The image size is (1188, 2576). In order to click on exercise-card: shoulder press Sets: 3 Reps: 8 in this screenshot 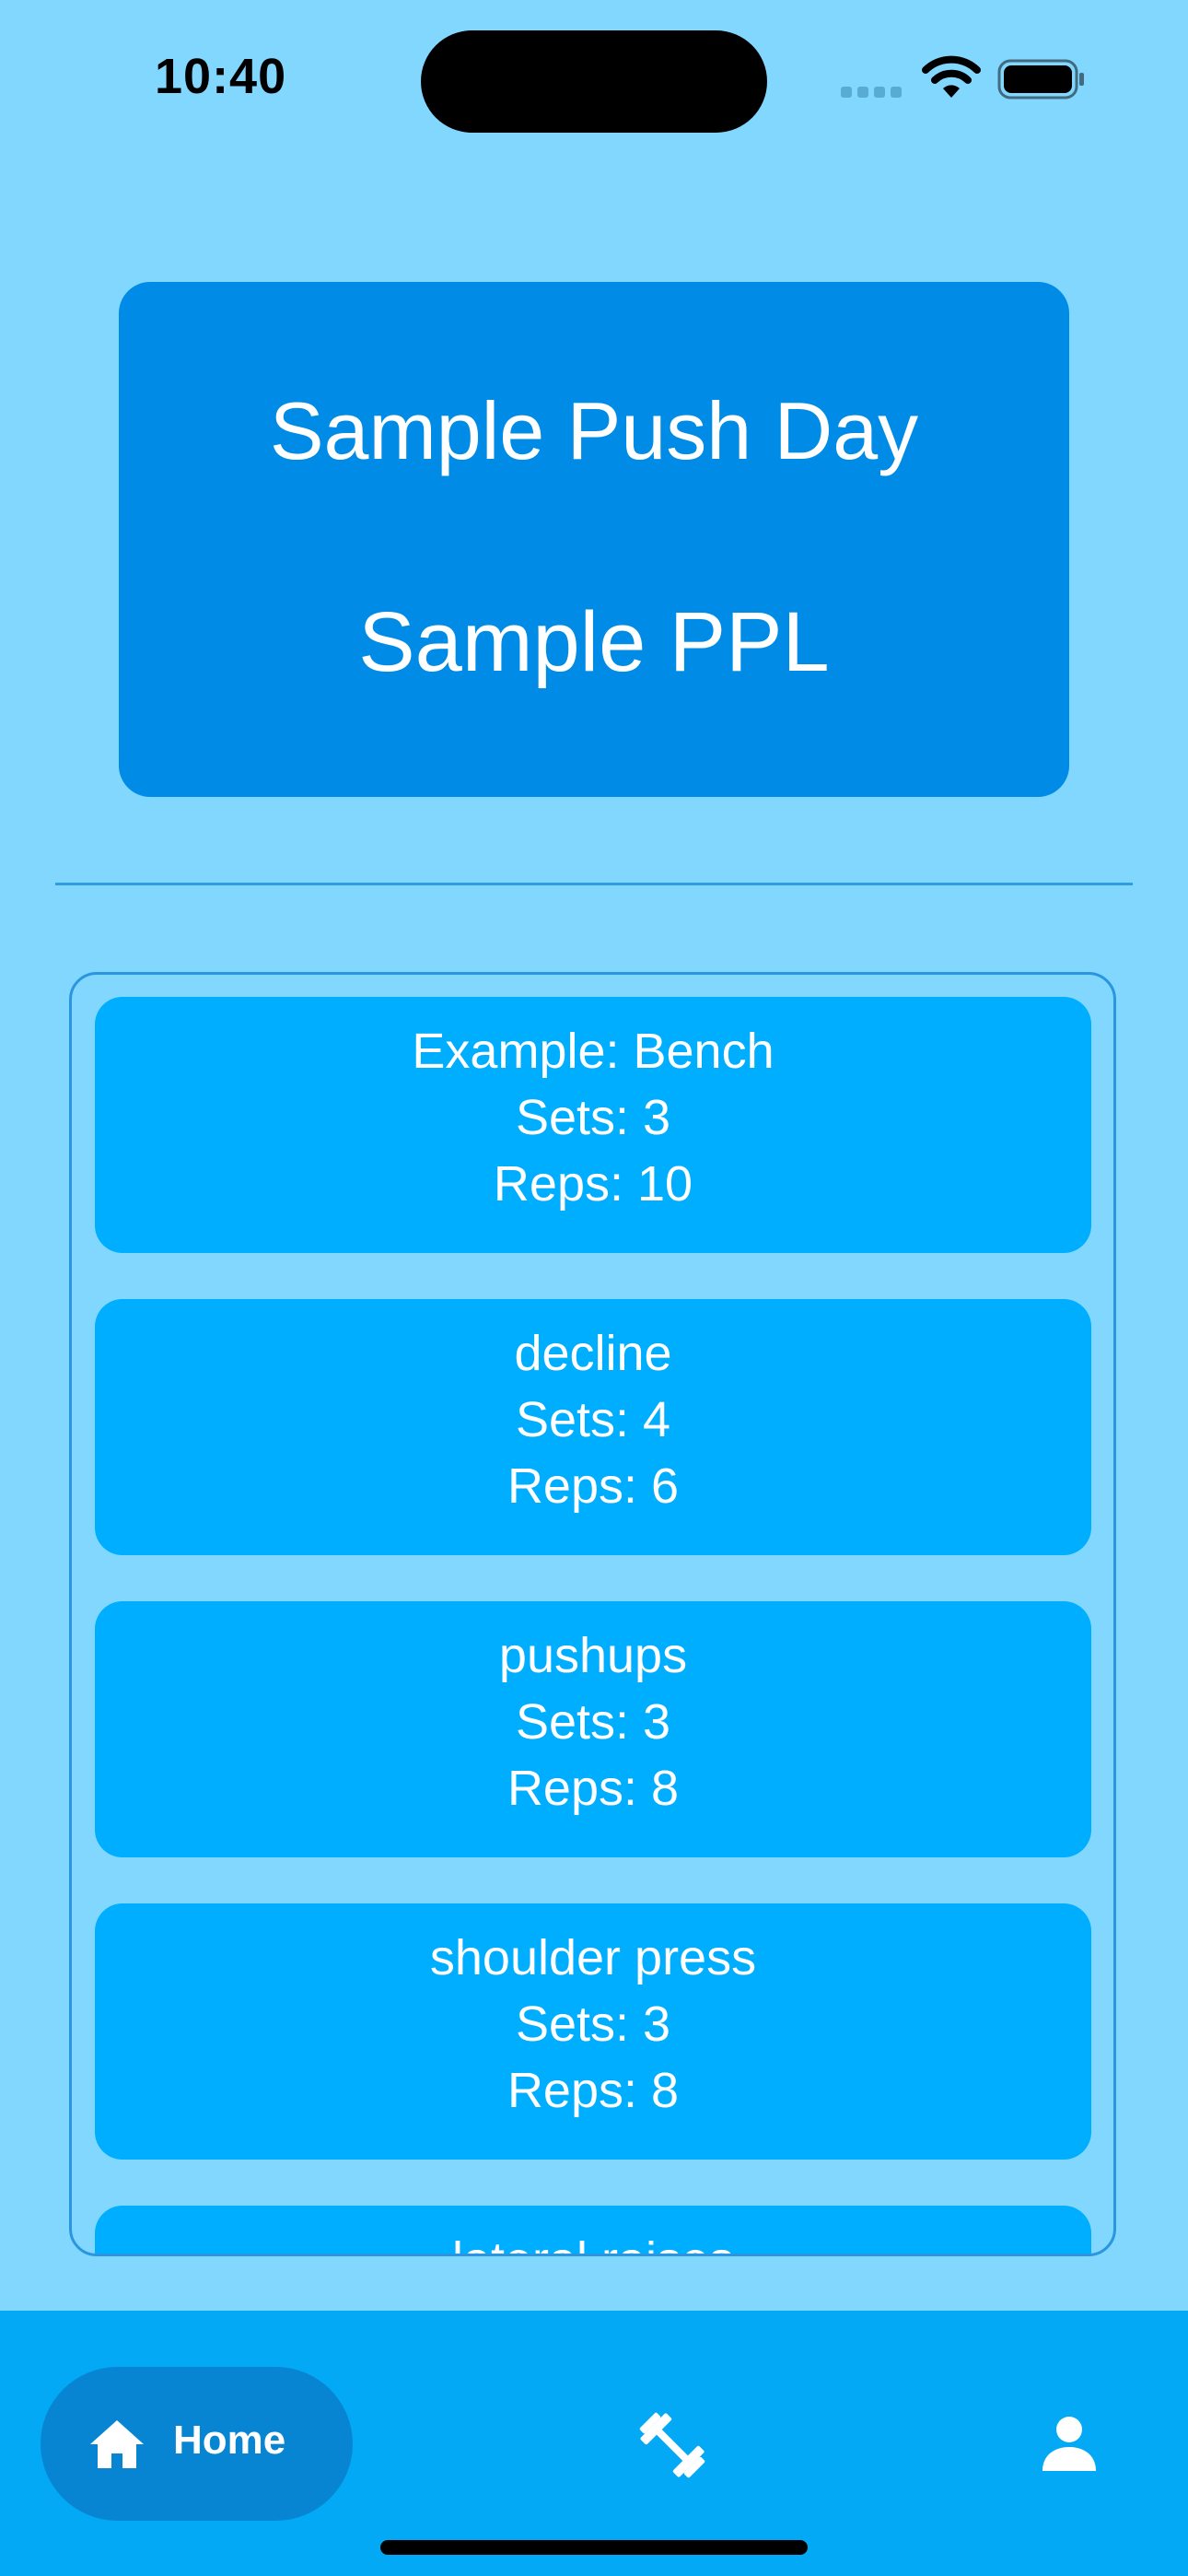, I will do `click(593, 2031)`.